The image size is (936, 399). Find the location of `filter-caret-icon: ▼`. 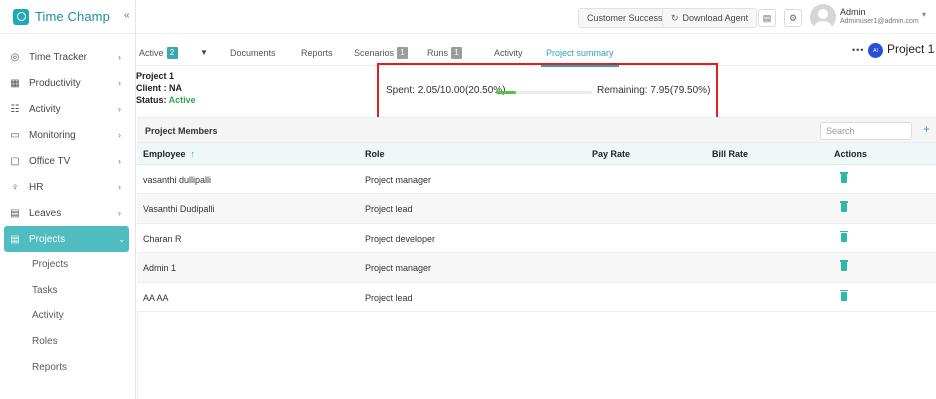

filter-caret-icon: ▼ is located at coordinates (204, 52).